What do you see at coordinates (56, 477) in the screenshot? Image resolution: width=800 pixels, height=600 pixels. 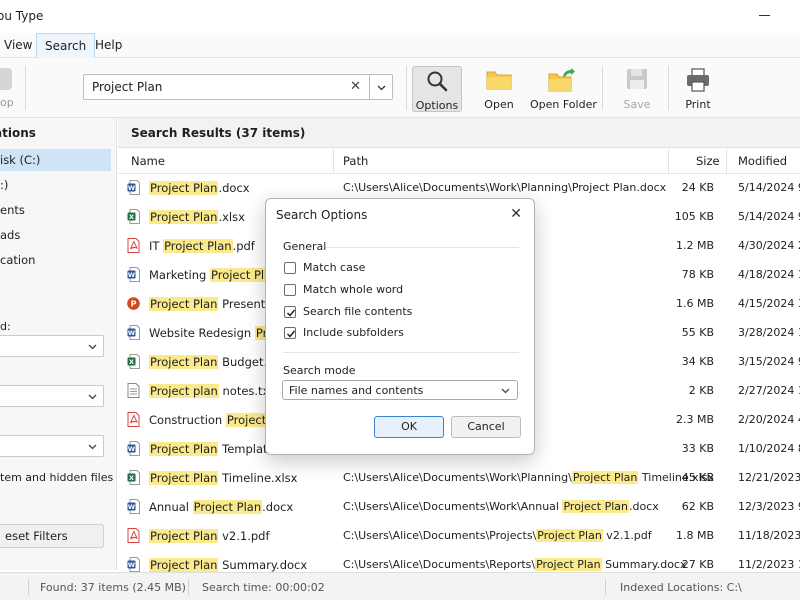 I see `hidden-files-label: tem and hidden files` at bounding box center [56, 477].